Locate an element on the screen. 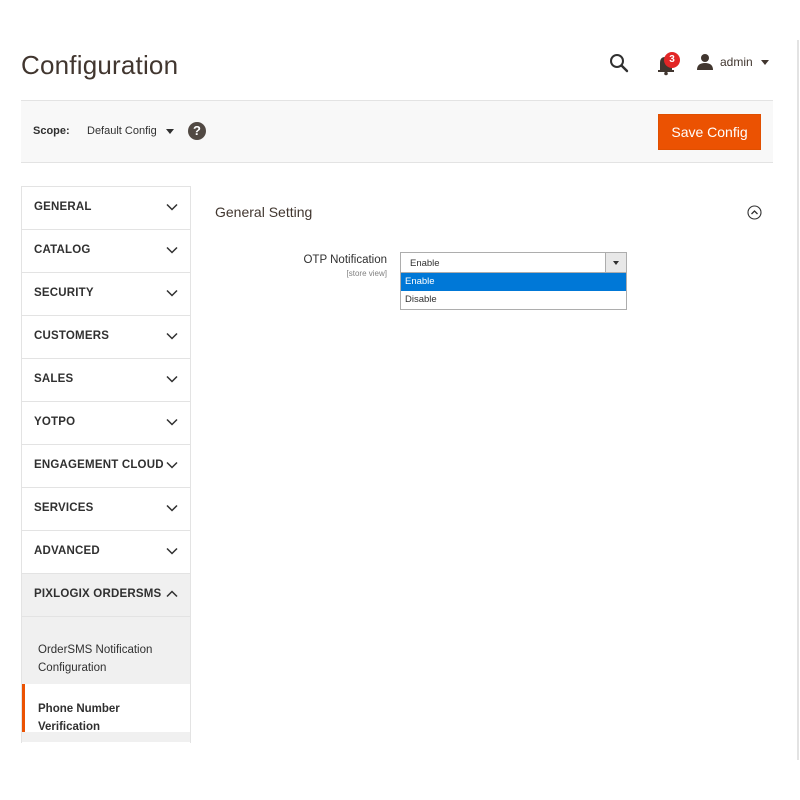 Image resolution: width=800 pixels, height=800 pixels. notification-count-badge: 3 is located at coordinates (672, 60).